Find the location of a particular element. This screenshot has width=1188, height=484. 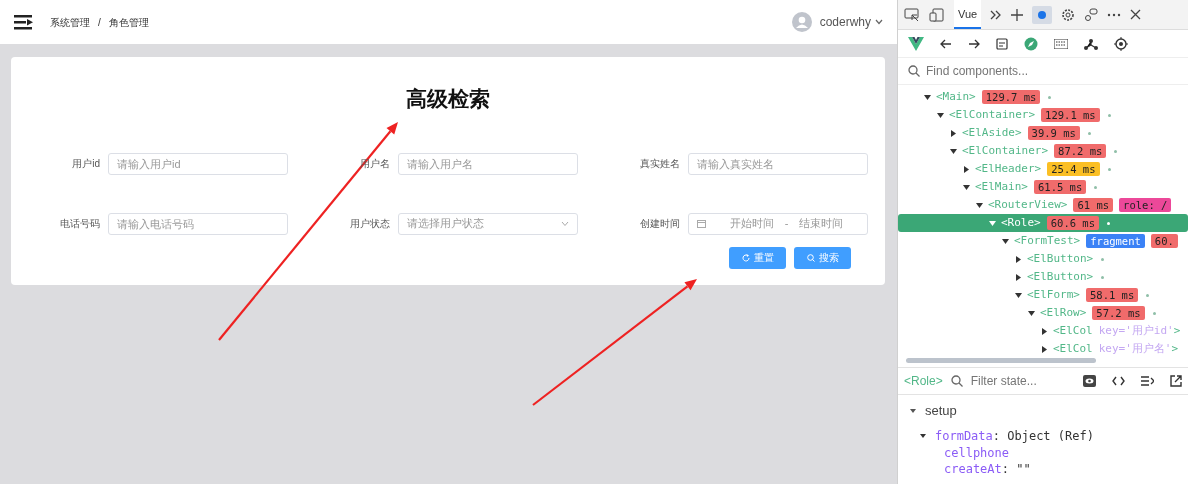

menu-icon is located at coordinates (24, 22).